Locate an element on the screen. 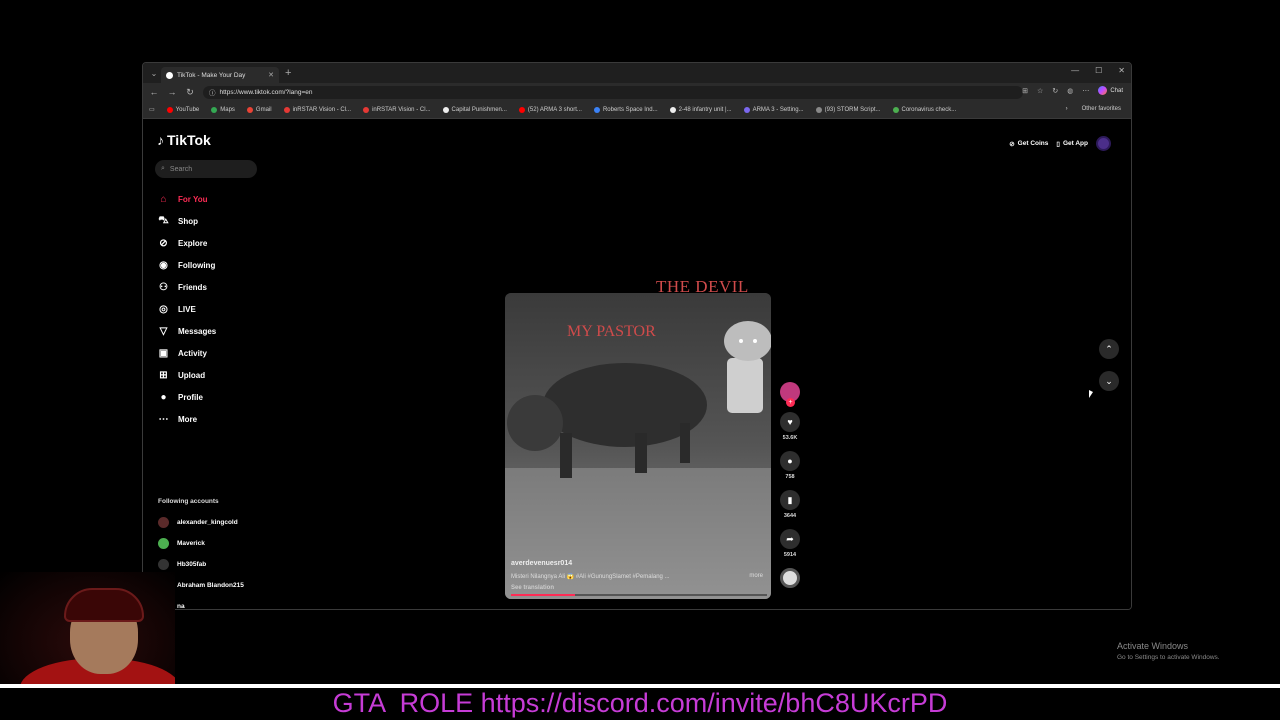 Image resolution: width=1280 pixels, height=720 pixels. bookmark-item: Maps is located at coordinates (223, 109).